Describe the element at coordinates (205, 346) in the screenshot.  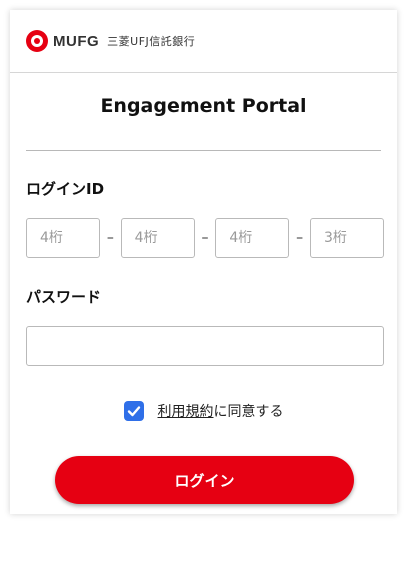
I see `password-field` at that location.